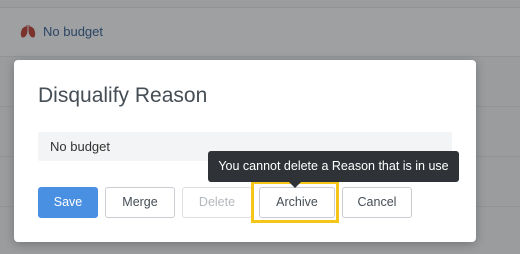 This screenshot has width=520, height=254. What do you see at coordinates (68, 202) in the screenshot?
I see `save-button: Save` at bounding box center [68, 202].